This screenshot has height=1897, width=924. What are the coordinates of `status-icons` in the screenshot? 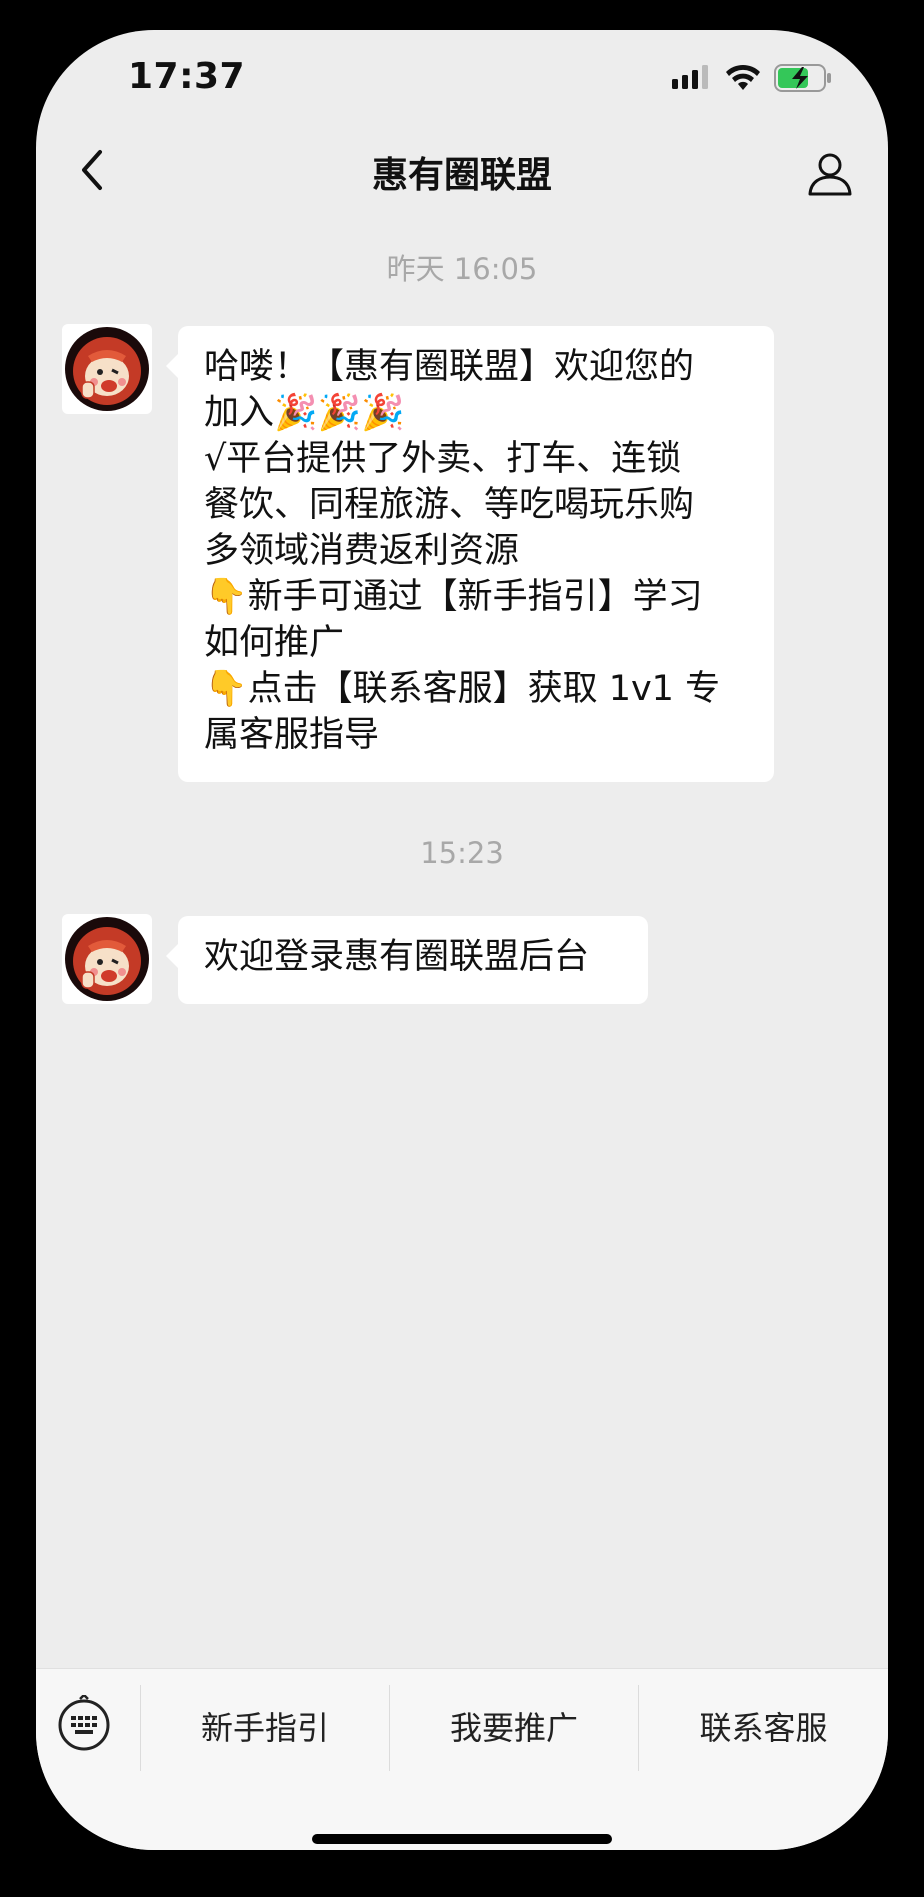 It's located at (753, 78).